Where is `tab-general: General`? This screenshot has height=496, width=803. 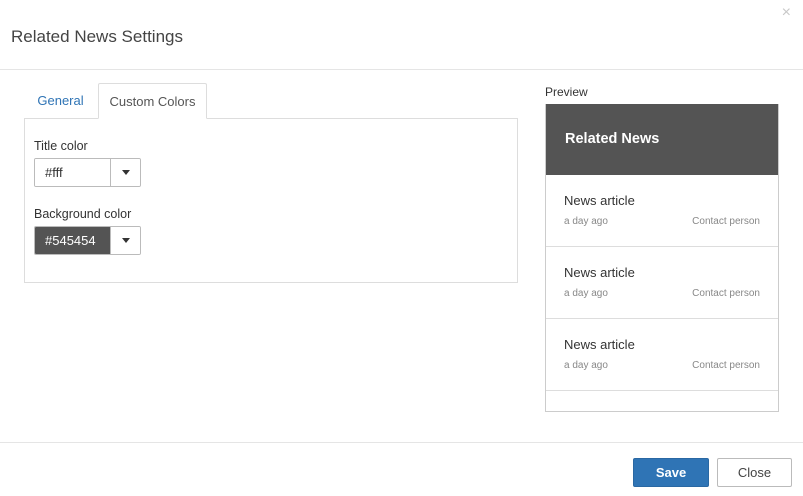 tab-general: General is located at coordinates (60, 101).